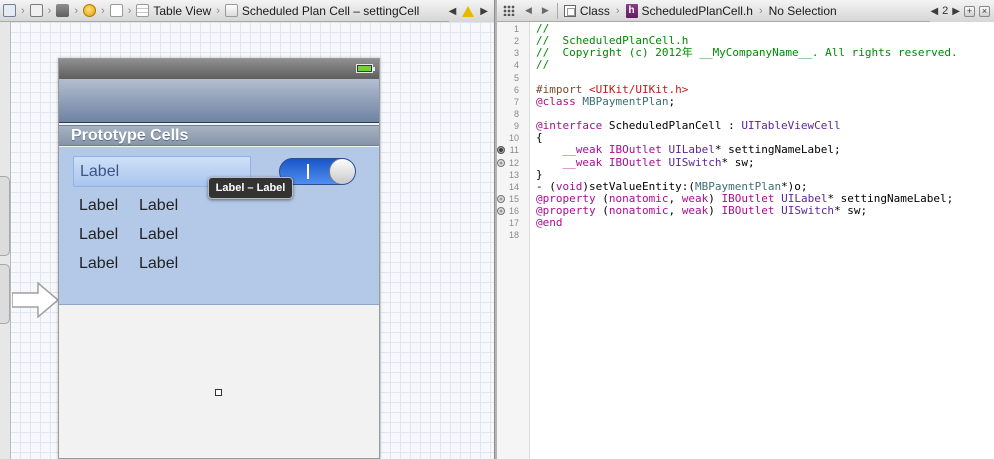 The image size is (994, 459). I want to click on jump-bar-table-view-label: Table View, so click(182, 10).